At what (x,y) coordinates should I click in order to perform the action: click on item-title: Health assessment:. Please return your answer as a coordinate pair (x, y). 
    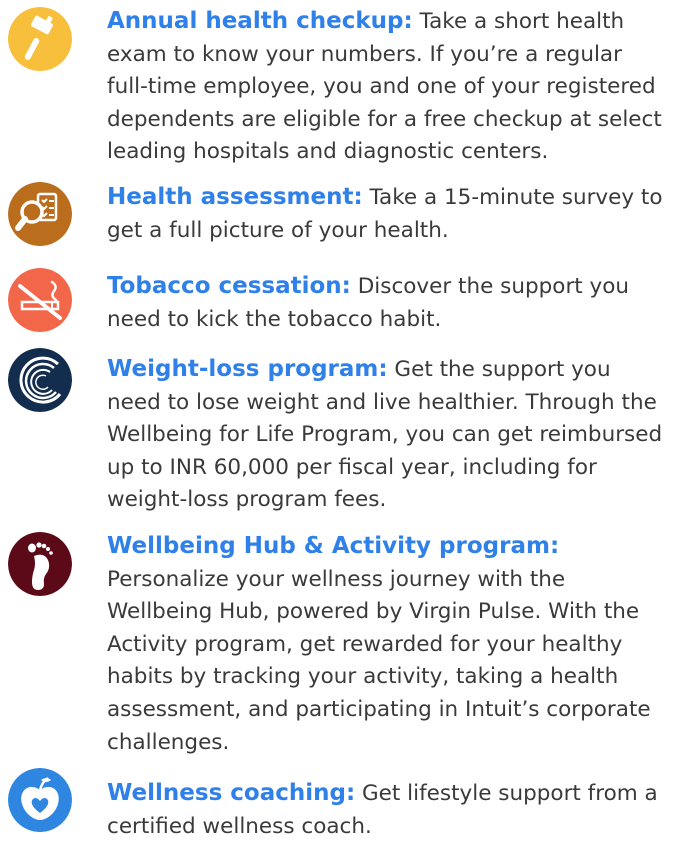
    Looking at the image, I should click on (235, 197).